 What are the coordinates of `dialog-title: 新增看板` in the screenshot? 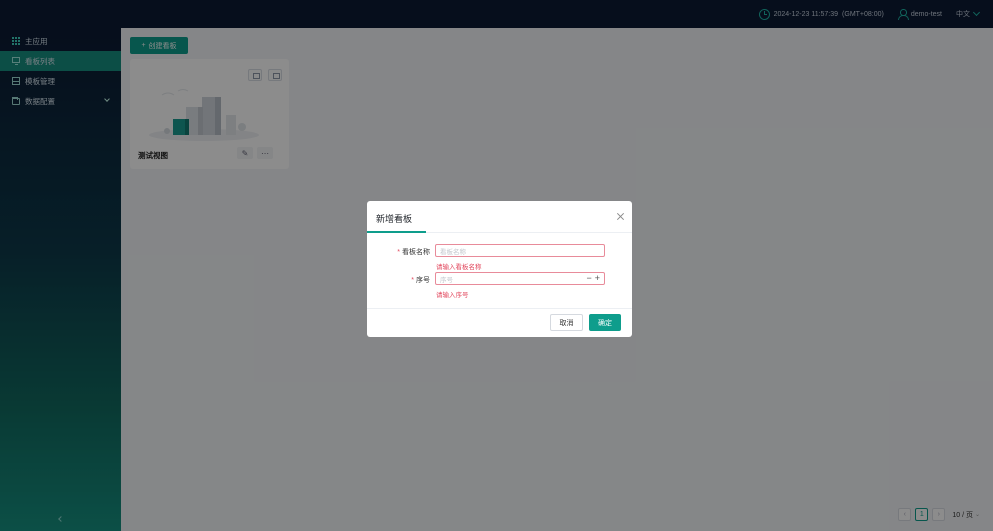 It's located at (394, 219).